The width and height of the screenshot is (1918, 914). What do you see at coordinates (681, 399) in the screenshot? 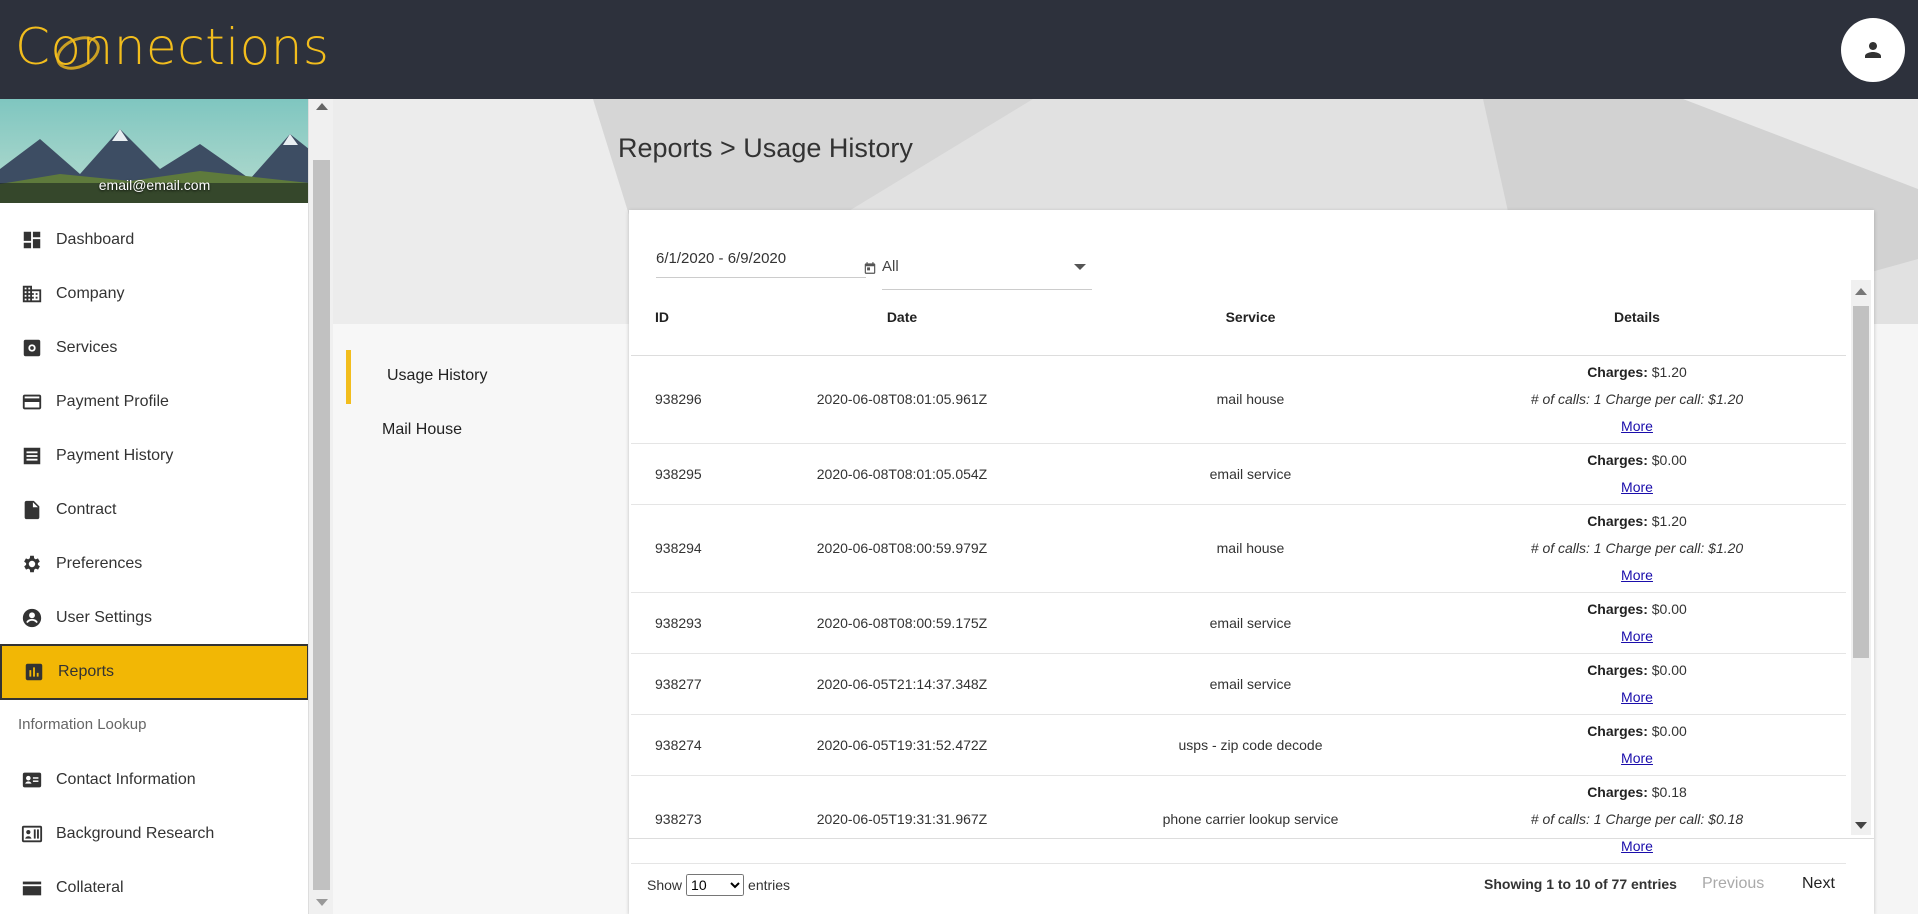
I see `cell-id: 938296` at bounding box center [681, 399].